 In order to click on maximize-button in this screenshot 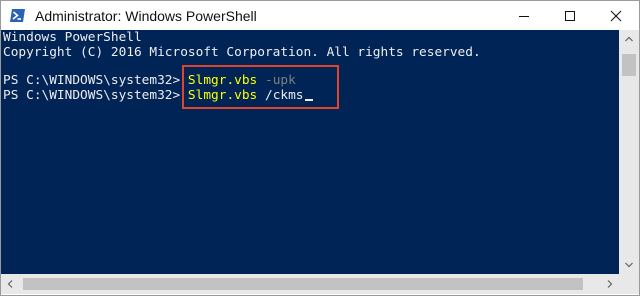, I will do `click(570, 15)`.